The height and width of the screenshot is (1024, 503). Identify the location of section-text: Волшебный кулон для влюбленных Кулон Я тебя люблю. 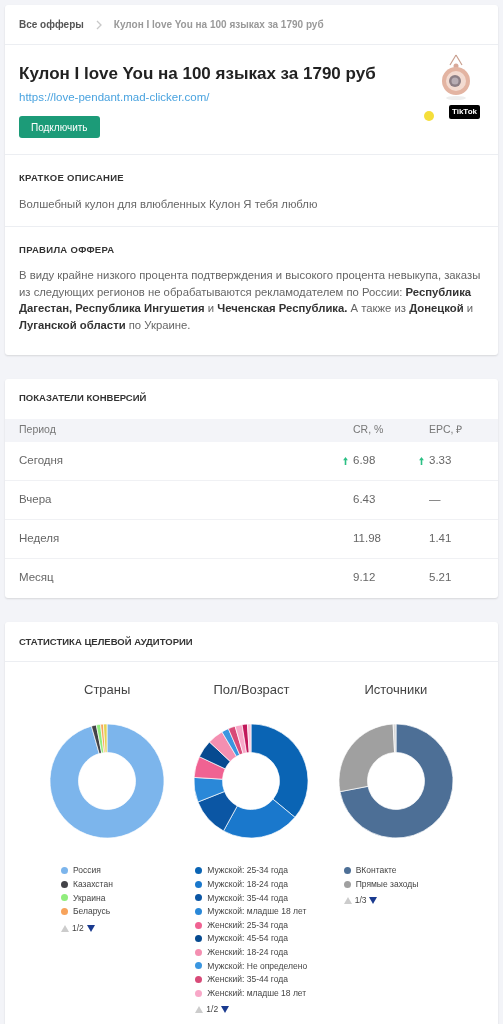
(169, 204).